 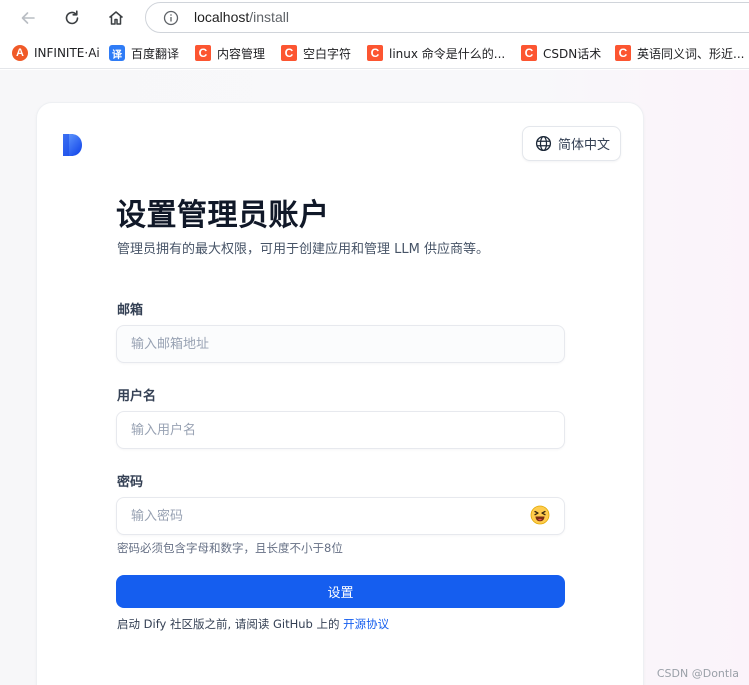 I want to click on username-input, so click(x=340, y=430).